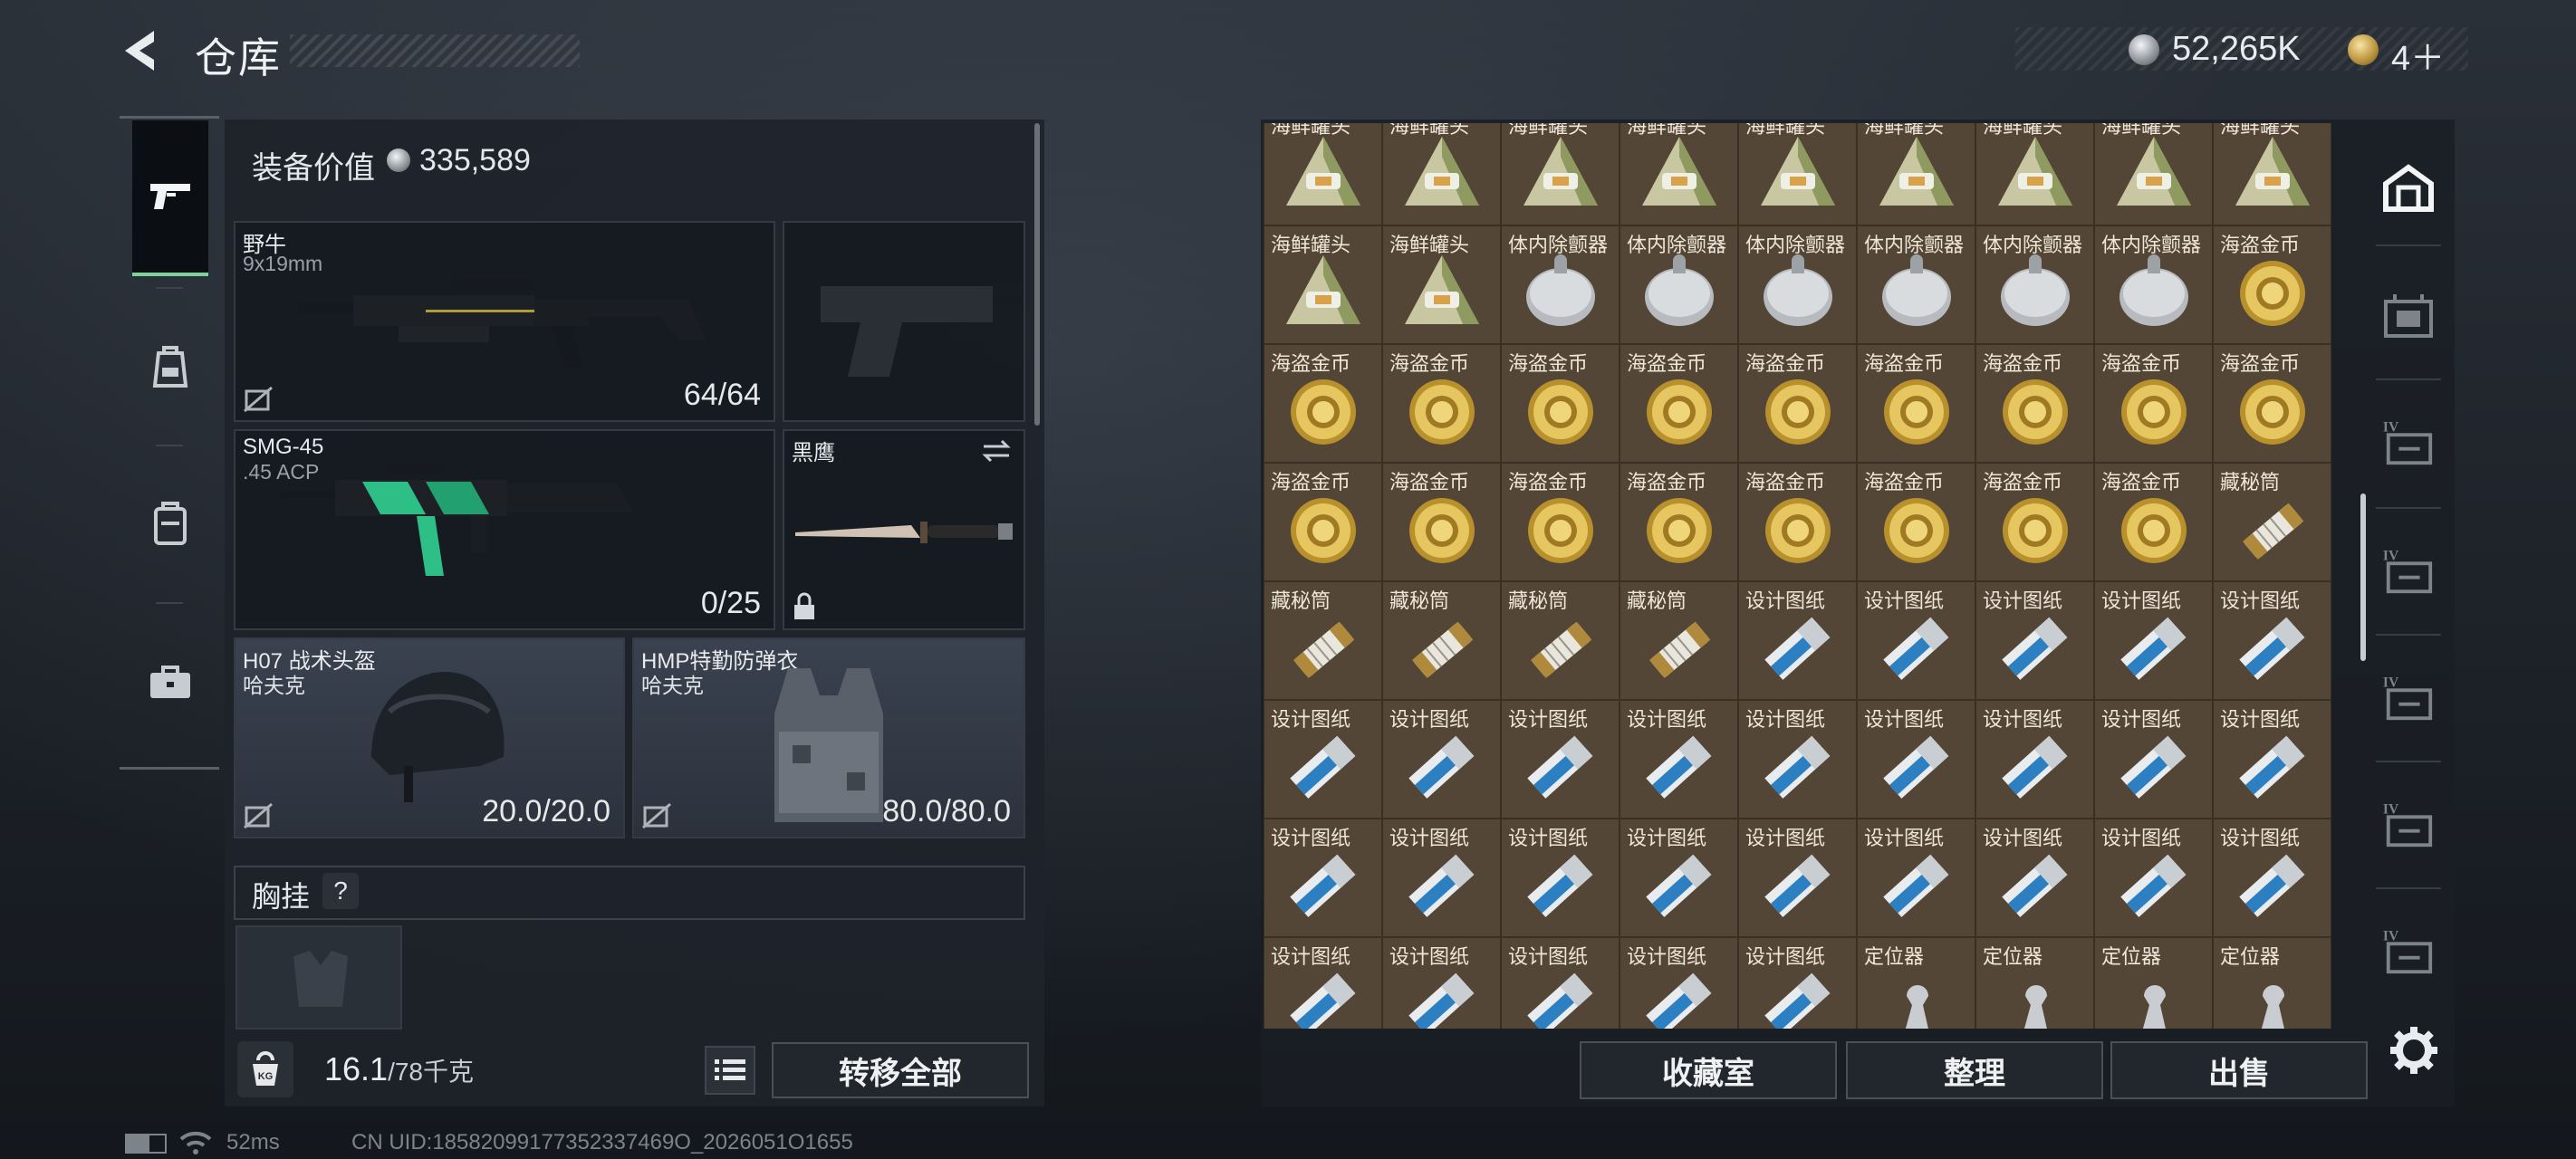 The image size is (2576, 1159). What do you see at coordinates (170, 367) in the screenshot?
I see `tab-gear` at bounding box center [170, 367].